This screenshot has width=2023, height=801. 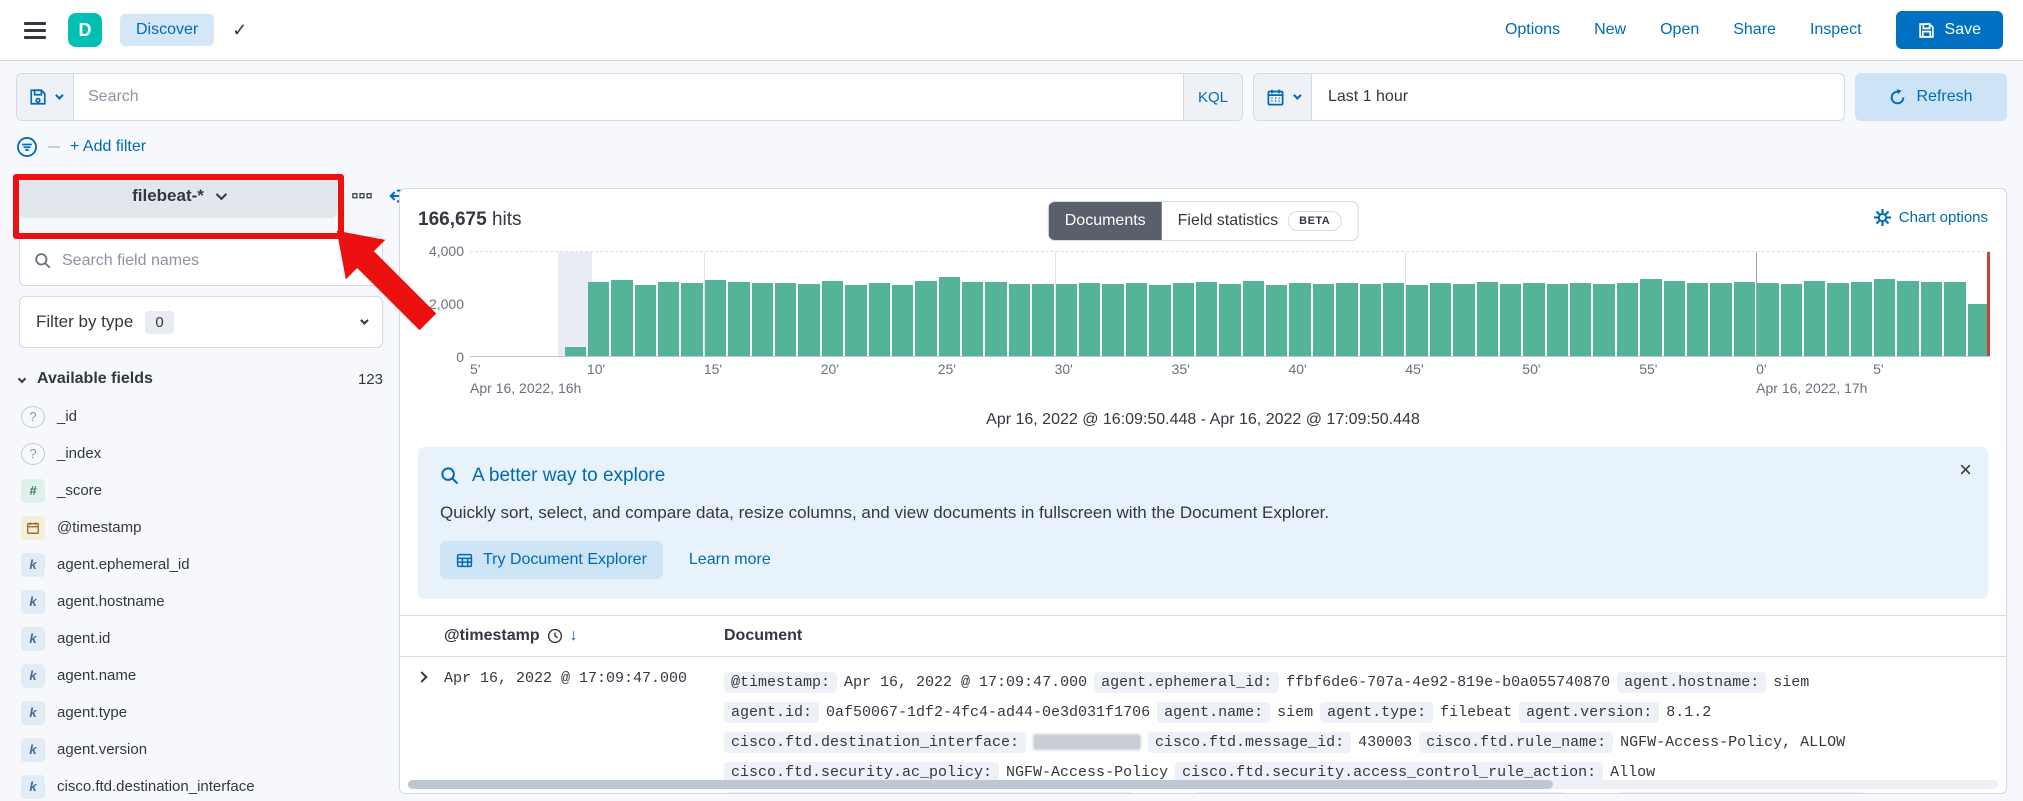 I want to click on field-key-chip: agent.ephemeral_id:, so click(x=1187, y=682).